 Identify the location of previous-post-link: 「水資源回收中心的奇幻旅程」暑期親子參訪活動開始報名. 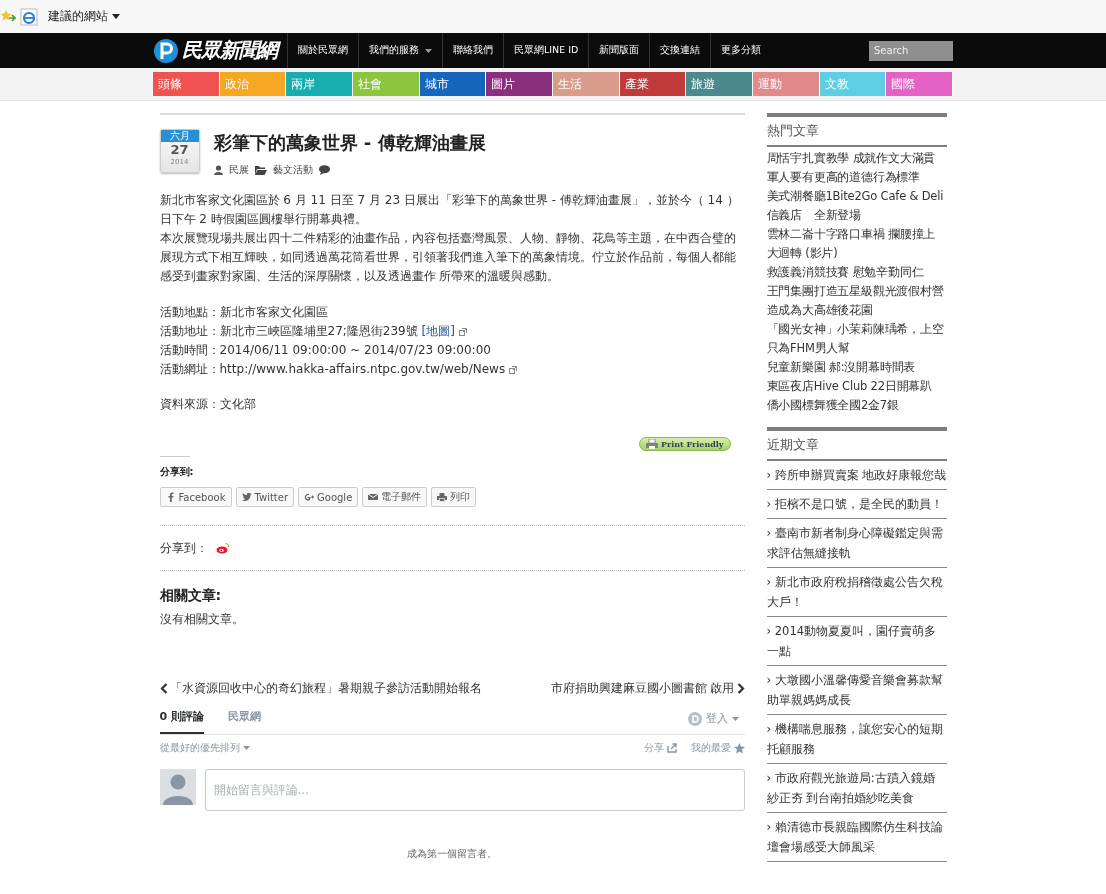
(320, 688).